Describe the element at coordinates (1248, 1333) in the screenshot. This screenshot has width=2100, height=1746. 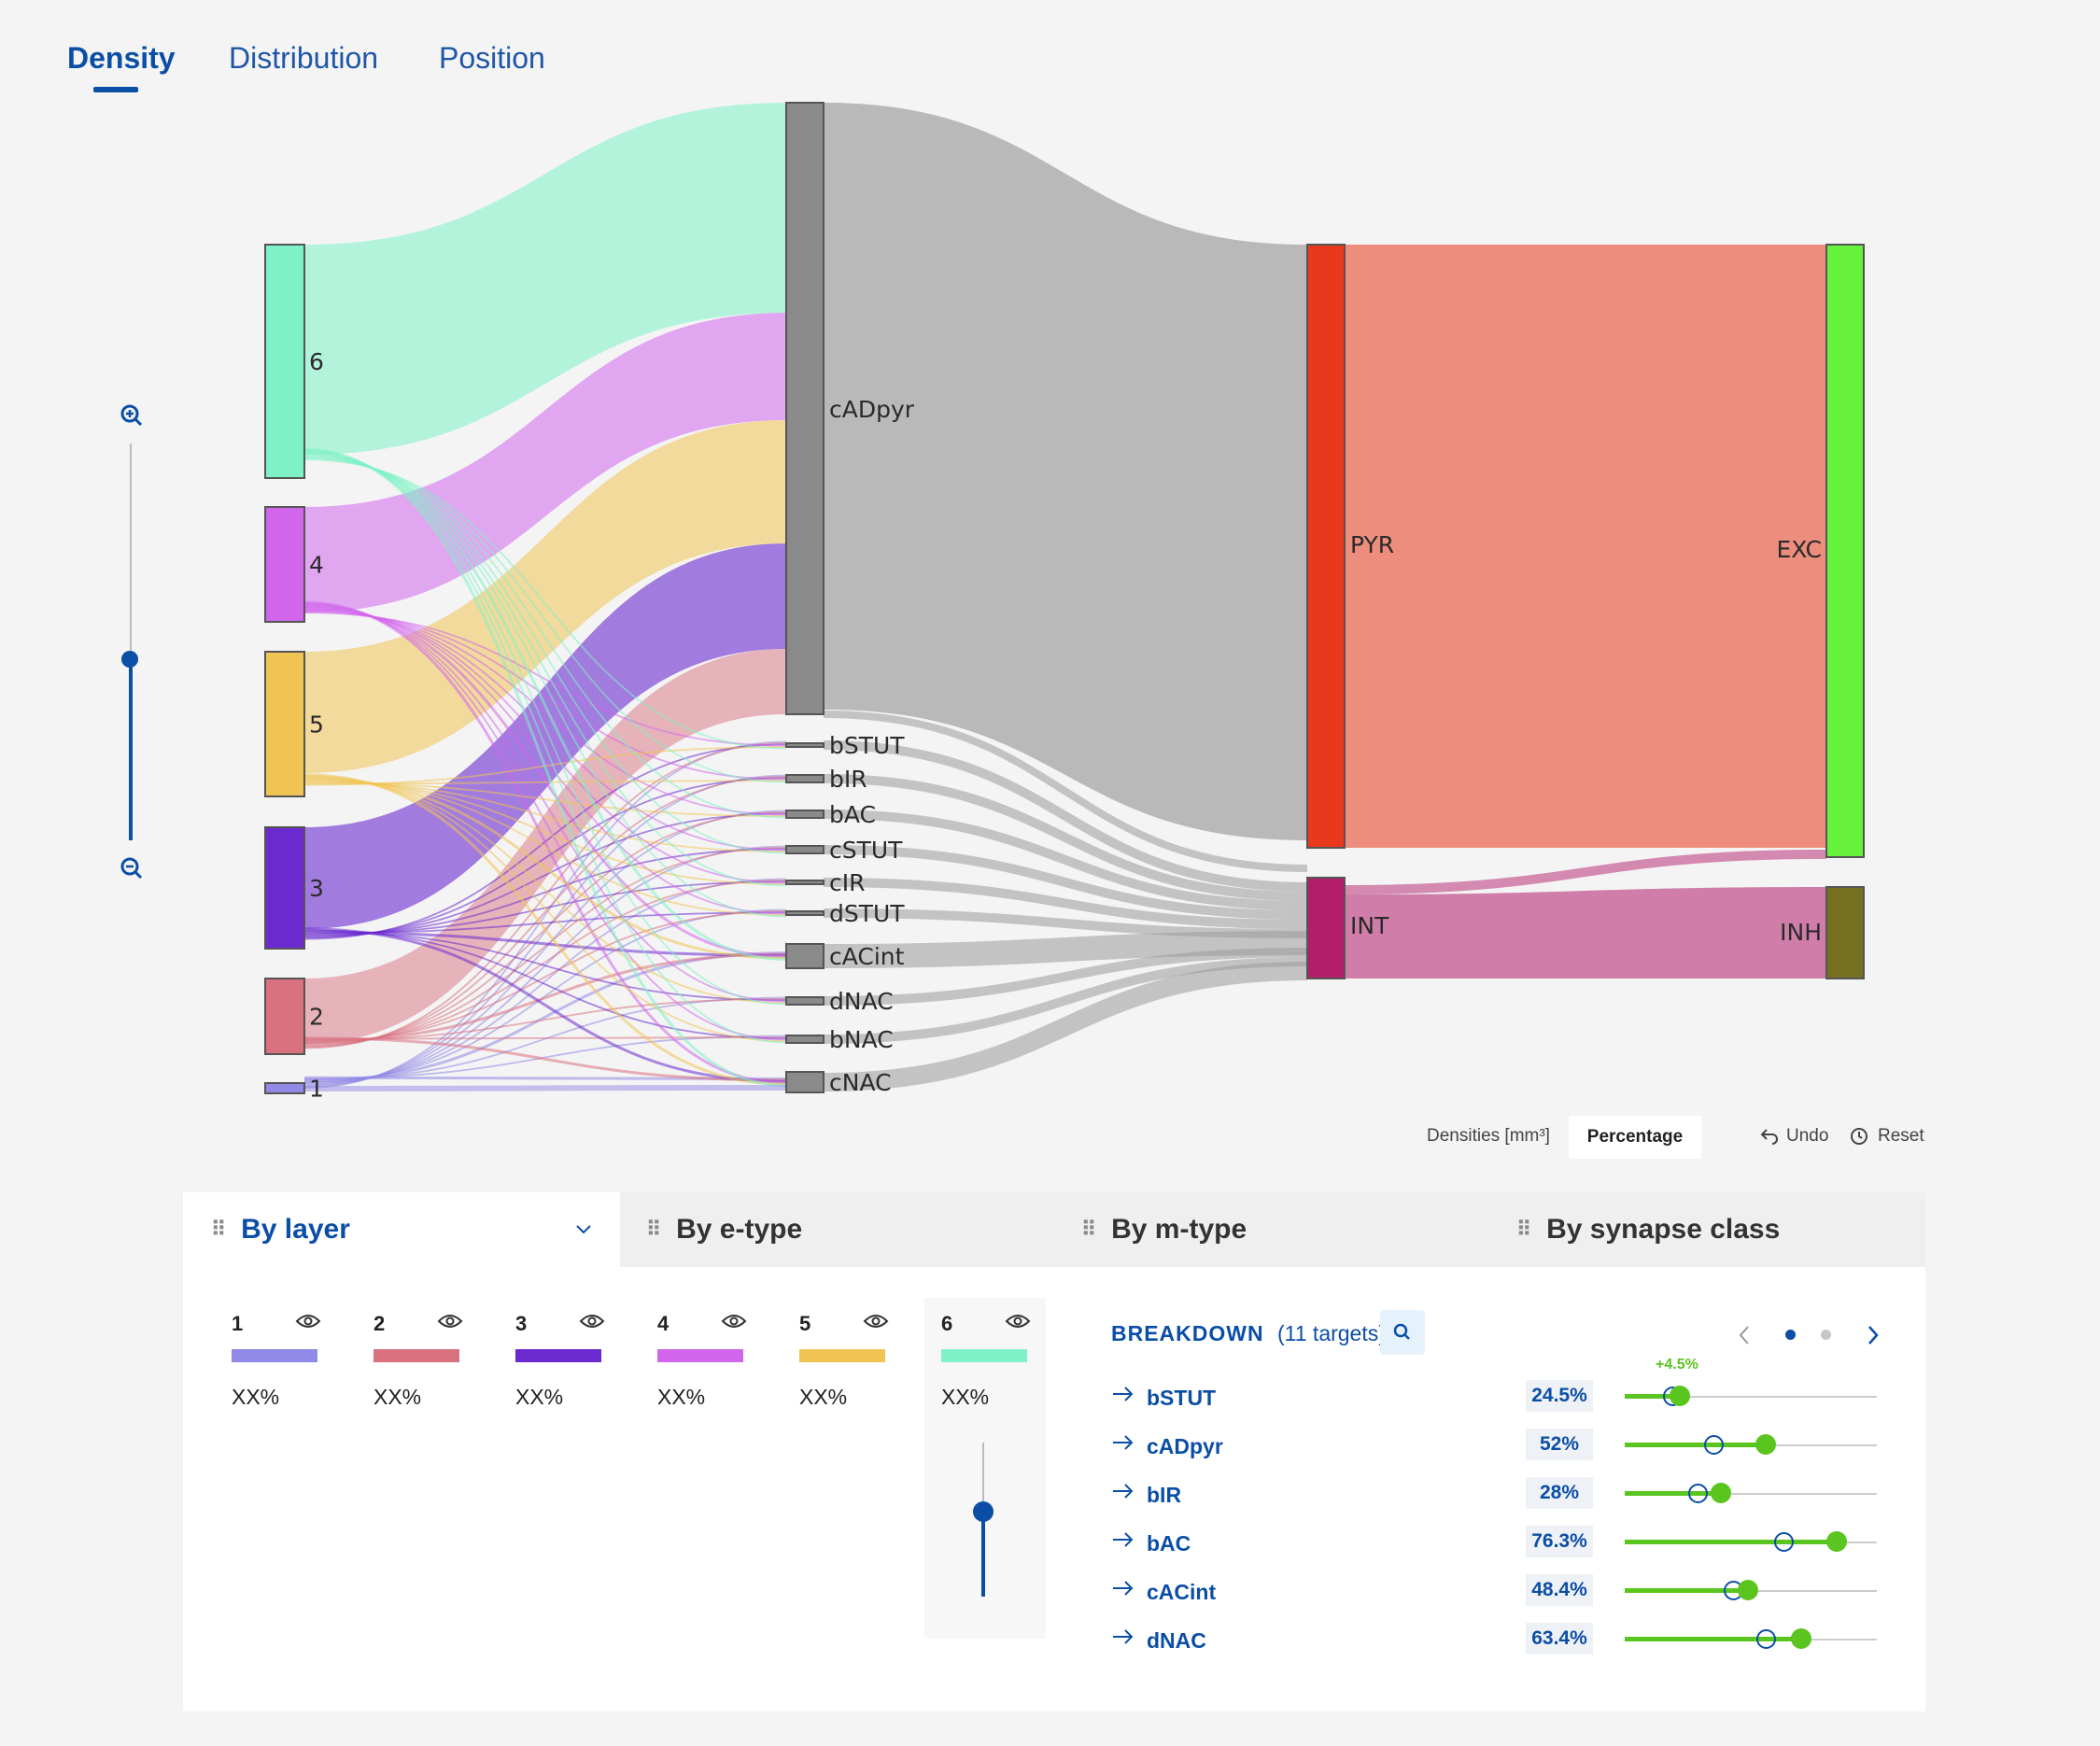
I see `breakdown-header: BREAKDOWN (11 targets)` at that location.